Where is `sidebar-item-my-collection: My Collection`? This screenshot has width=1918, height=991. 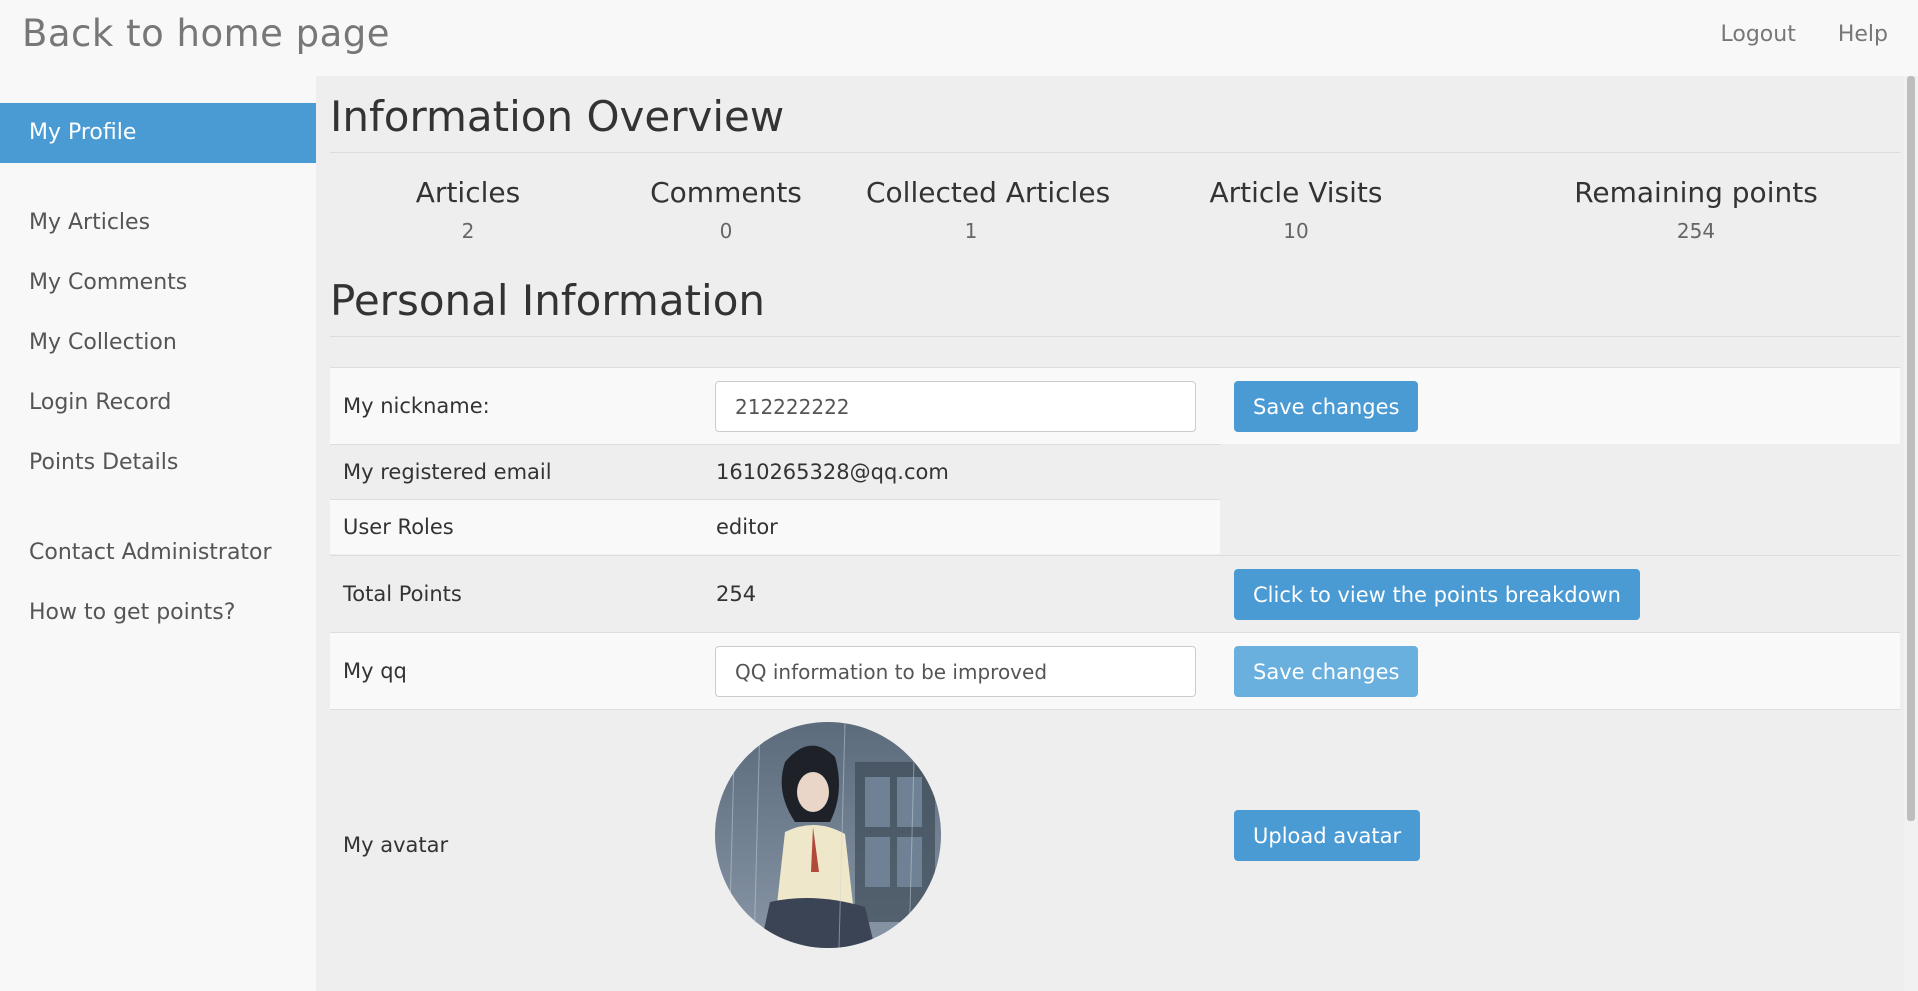
sidebar-item-my-collection: My Collection is located at coordinates (158, 343).